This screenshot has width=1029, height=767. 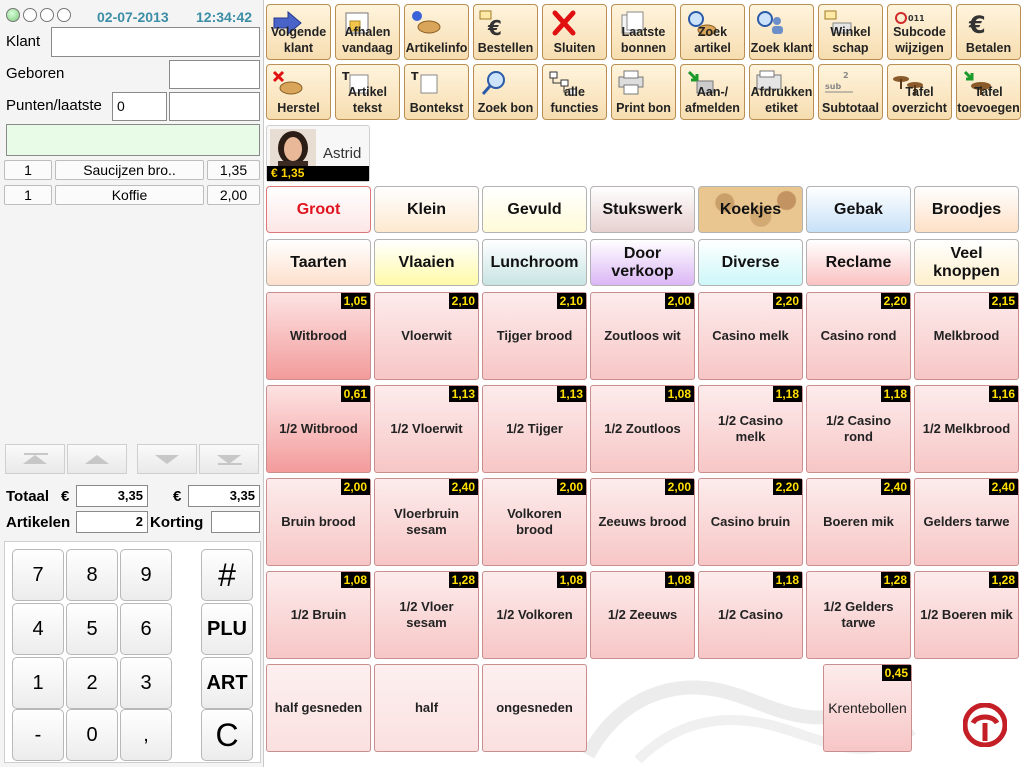 I want to click on laatste-bonnen-button: Laatste bonnen, so click(x=643, y=32).